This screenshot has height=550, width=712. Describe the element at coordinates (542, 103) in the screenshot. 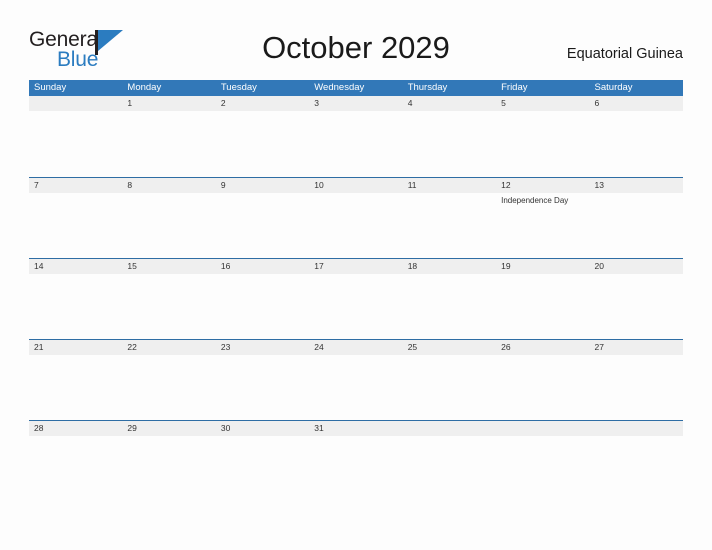

I see `day-cell: 5` at that location.